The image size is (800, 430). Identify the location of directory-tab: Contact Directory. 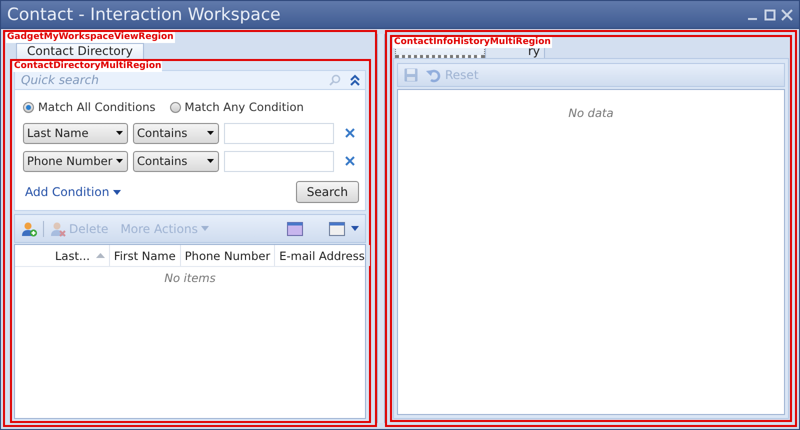
(80, 51).